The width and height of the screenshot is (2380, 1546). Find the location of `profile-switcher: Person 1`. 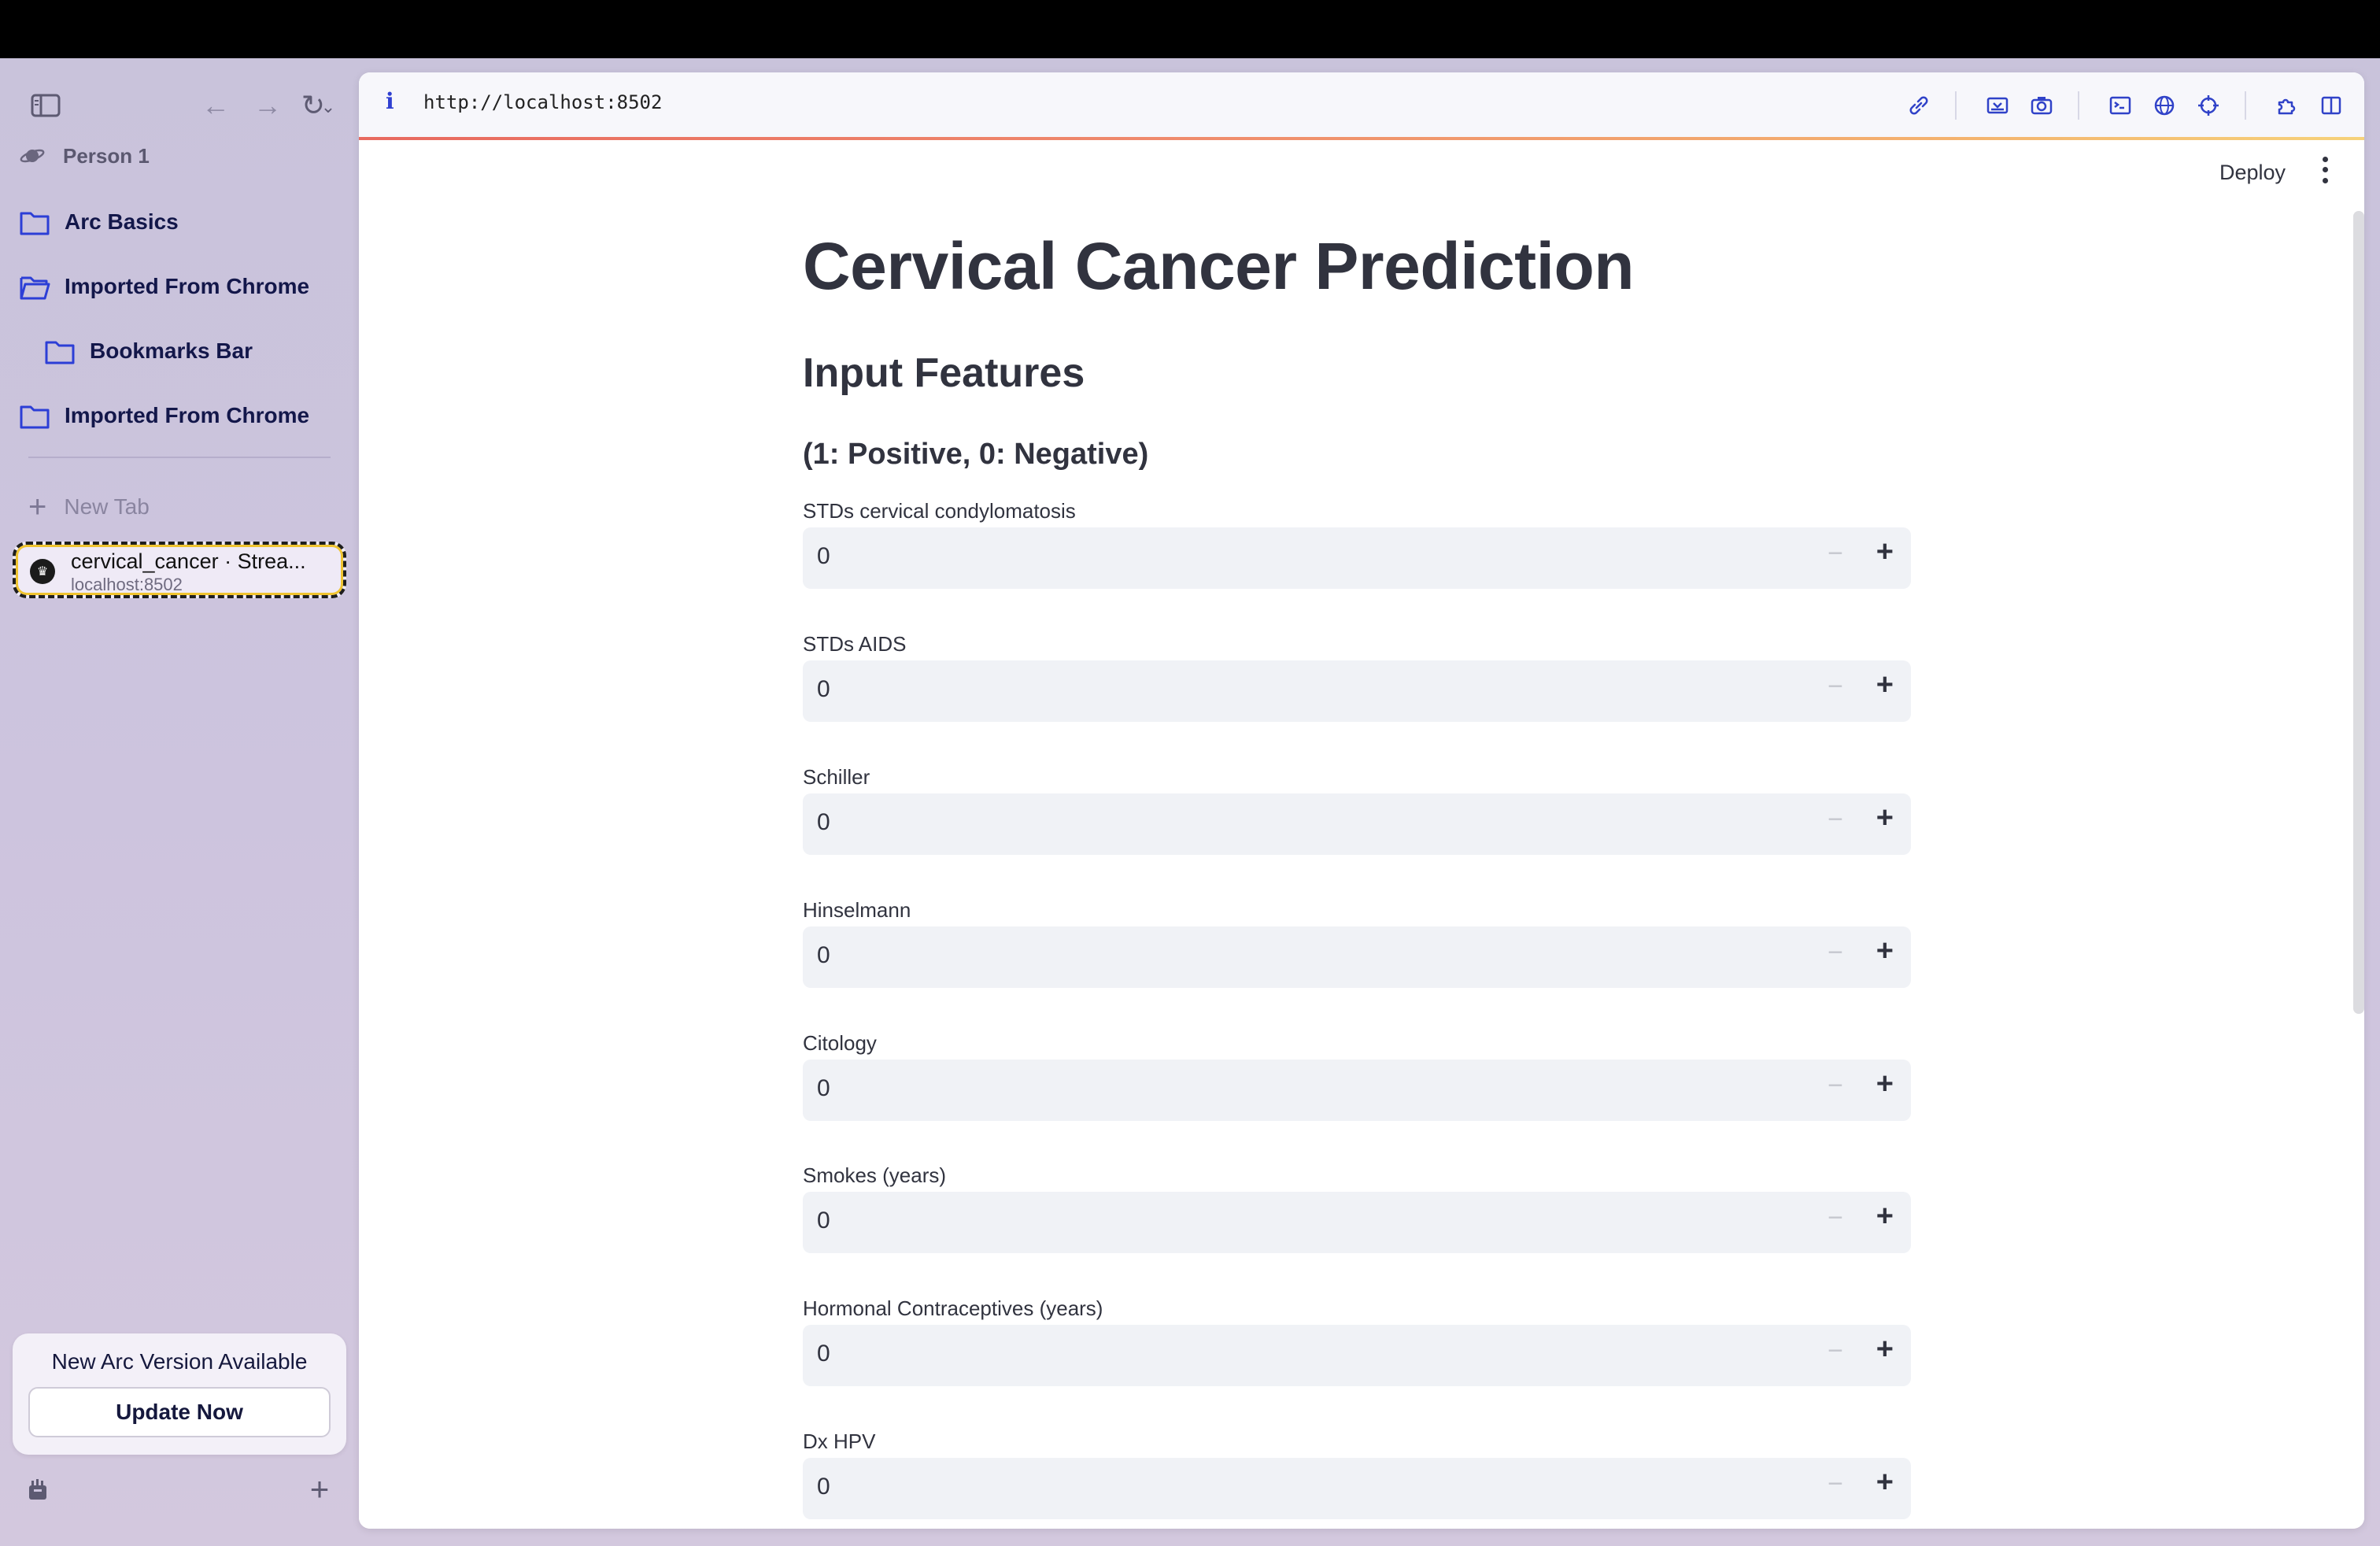

profile-switcher: Person 1 is located at coordinates (84, 156).